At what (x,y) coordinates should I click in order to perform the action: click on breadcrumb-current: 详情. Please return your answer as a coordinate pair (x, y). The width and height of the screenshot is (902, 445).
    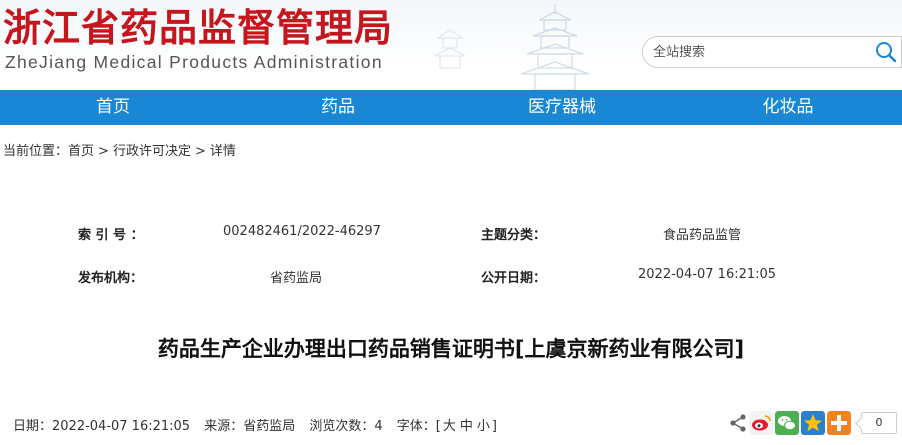
    Looking at the image, I should click on (222, 151).